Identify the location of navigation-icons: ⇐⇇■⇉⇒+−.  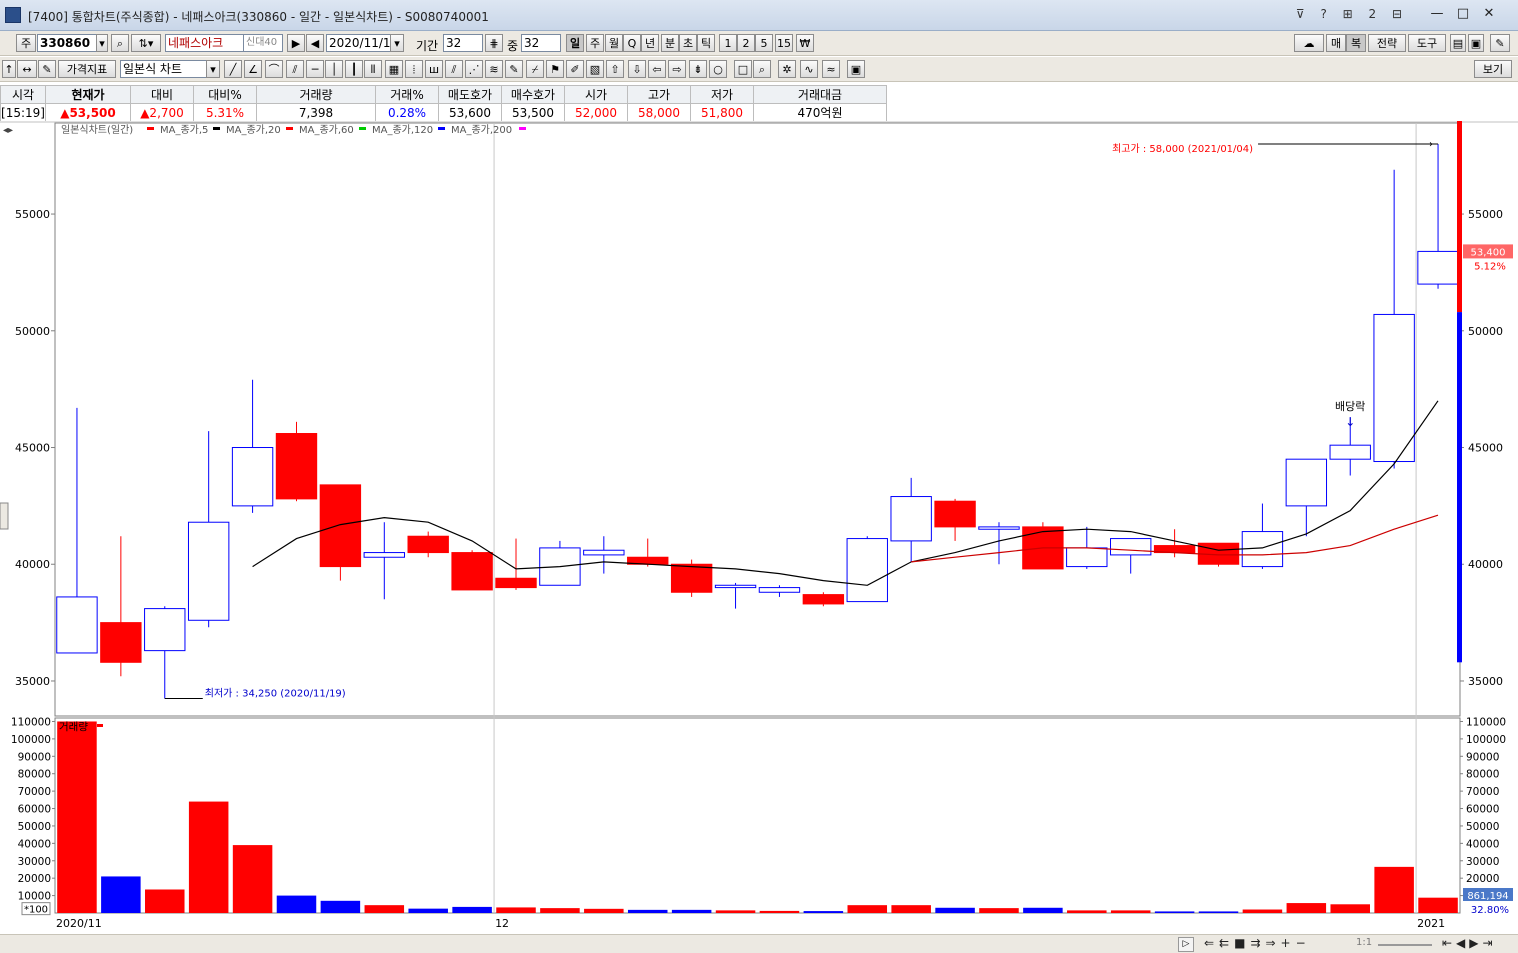
(1257, 943).